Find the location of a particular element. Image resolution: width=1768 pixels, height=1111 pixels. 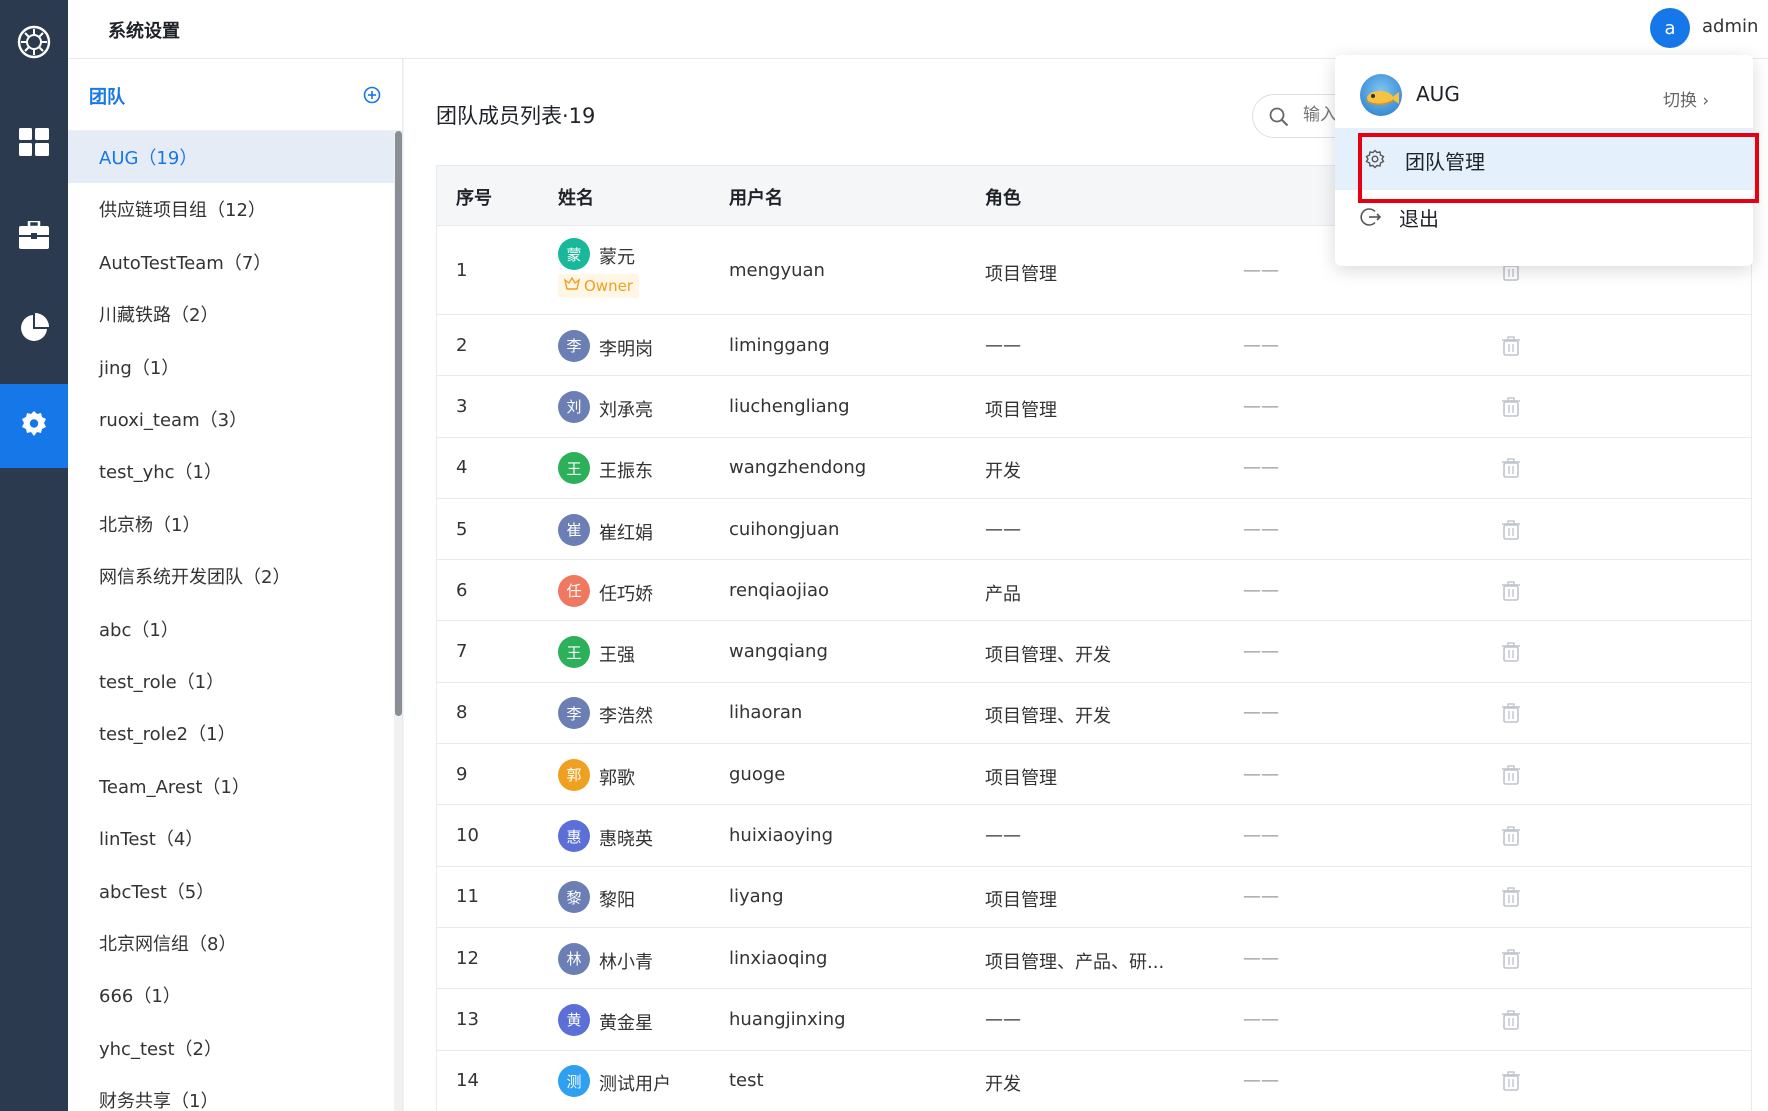

team-item: 666（1） is located at coordinates (231, 995).